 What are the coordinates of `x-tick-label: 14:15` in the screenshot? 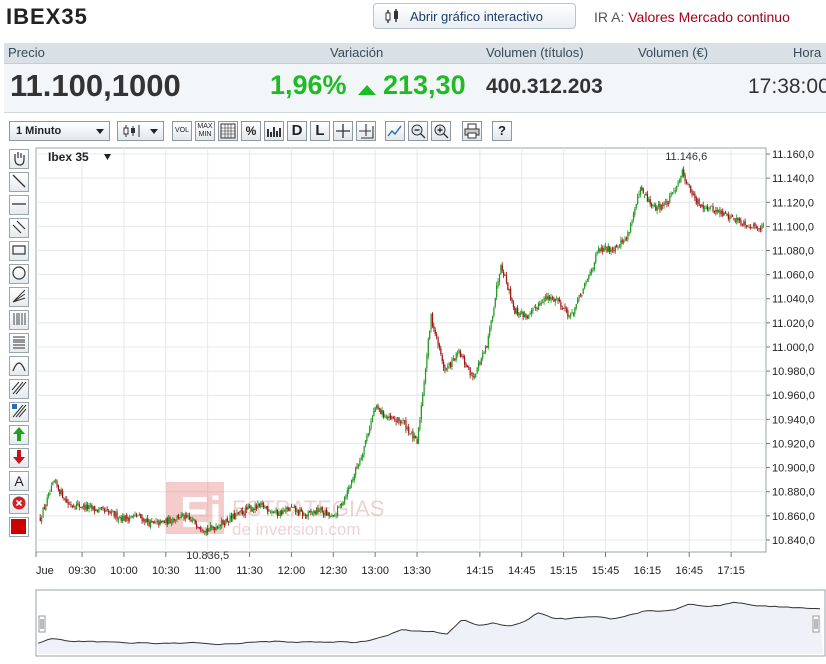 It's located at (480, 571).